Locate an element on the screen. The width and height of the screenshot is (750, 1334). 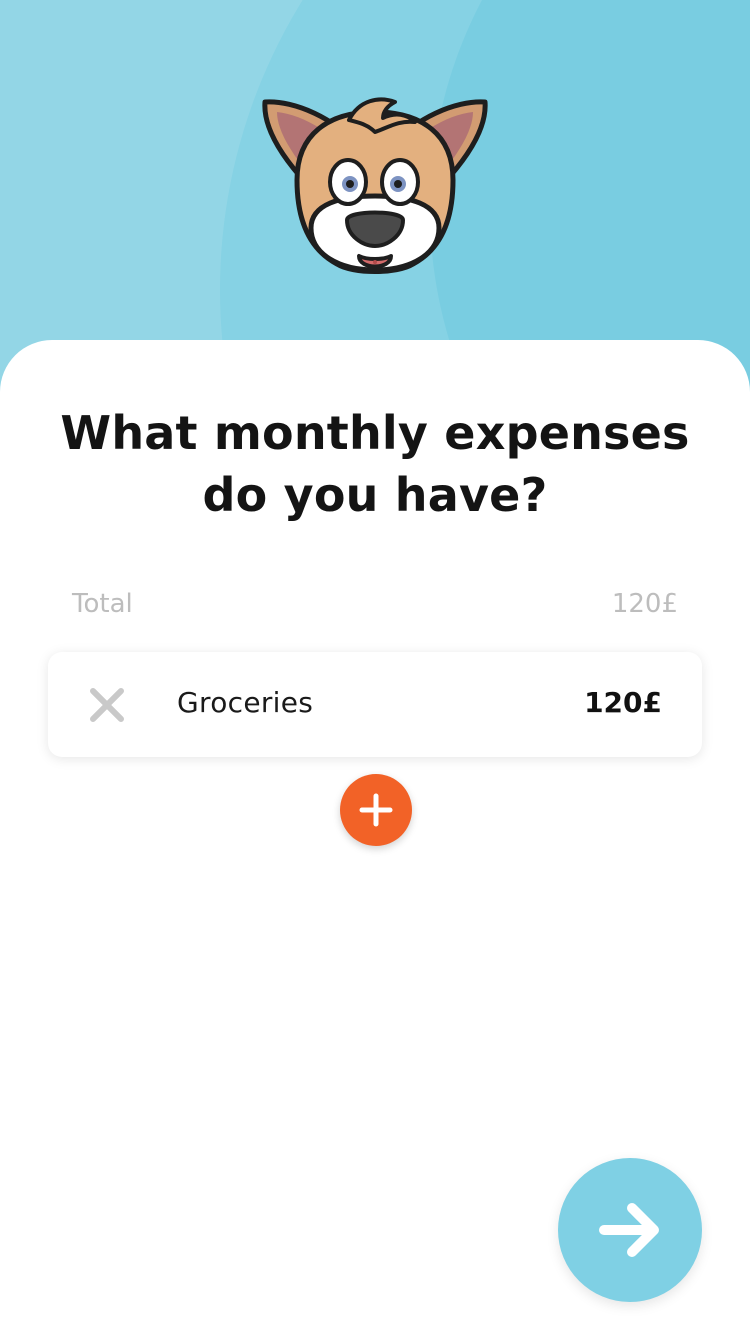
remove-expense-button is located at coordinates (107, 705).